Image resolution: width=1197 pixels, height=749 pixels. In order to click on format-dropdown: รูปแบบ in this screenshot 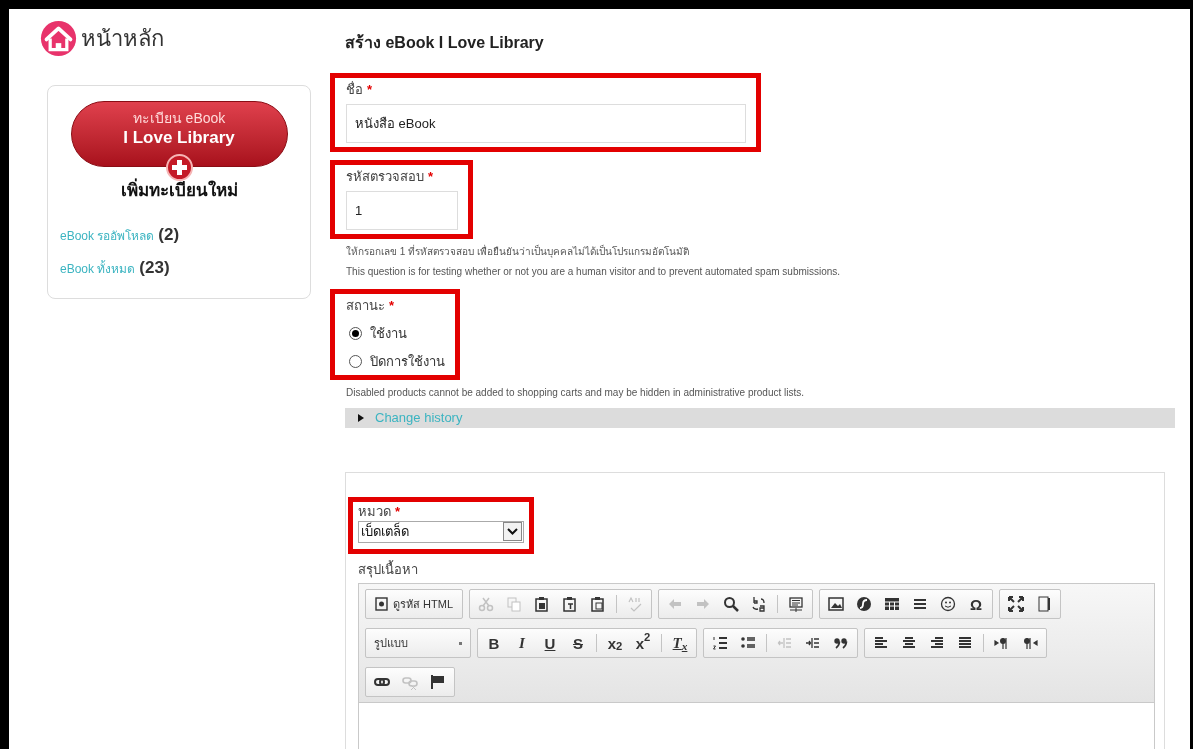, I will do `click(418, 643)`.